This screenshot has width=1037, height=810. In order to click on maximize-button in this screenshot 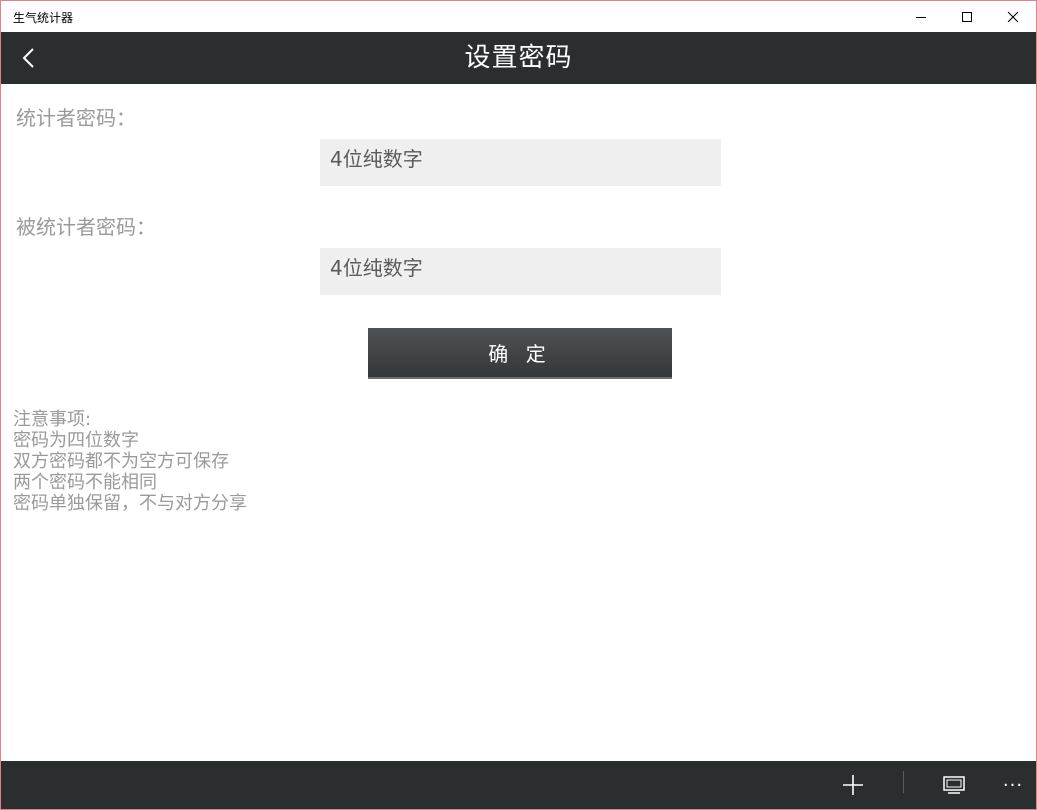, I will do `click(967, 16)`.